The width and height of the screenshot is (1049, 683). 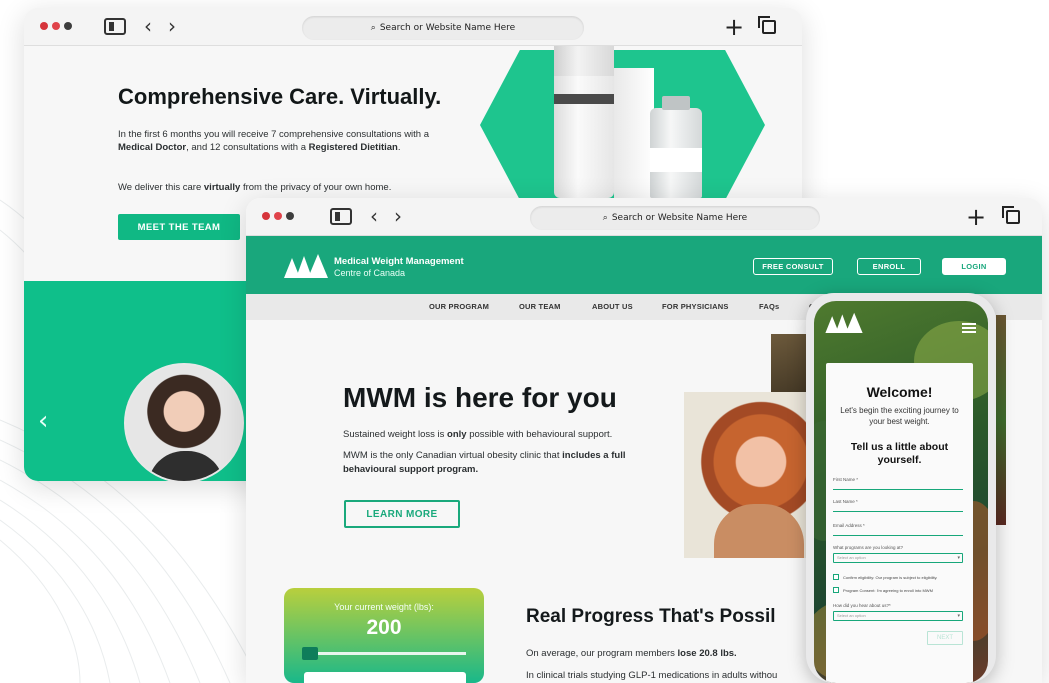 What do you see at coordinates (899, 453) in the screenshot?
I see `form-heading: Tell us a little about yourself.` at bounding box center [899, 453].